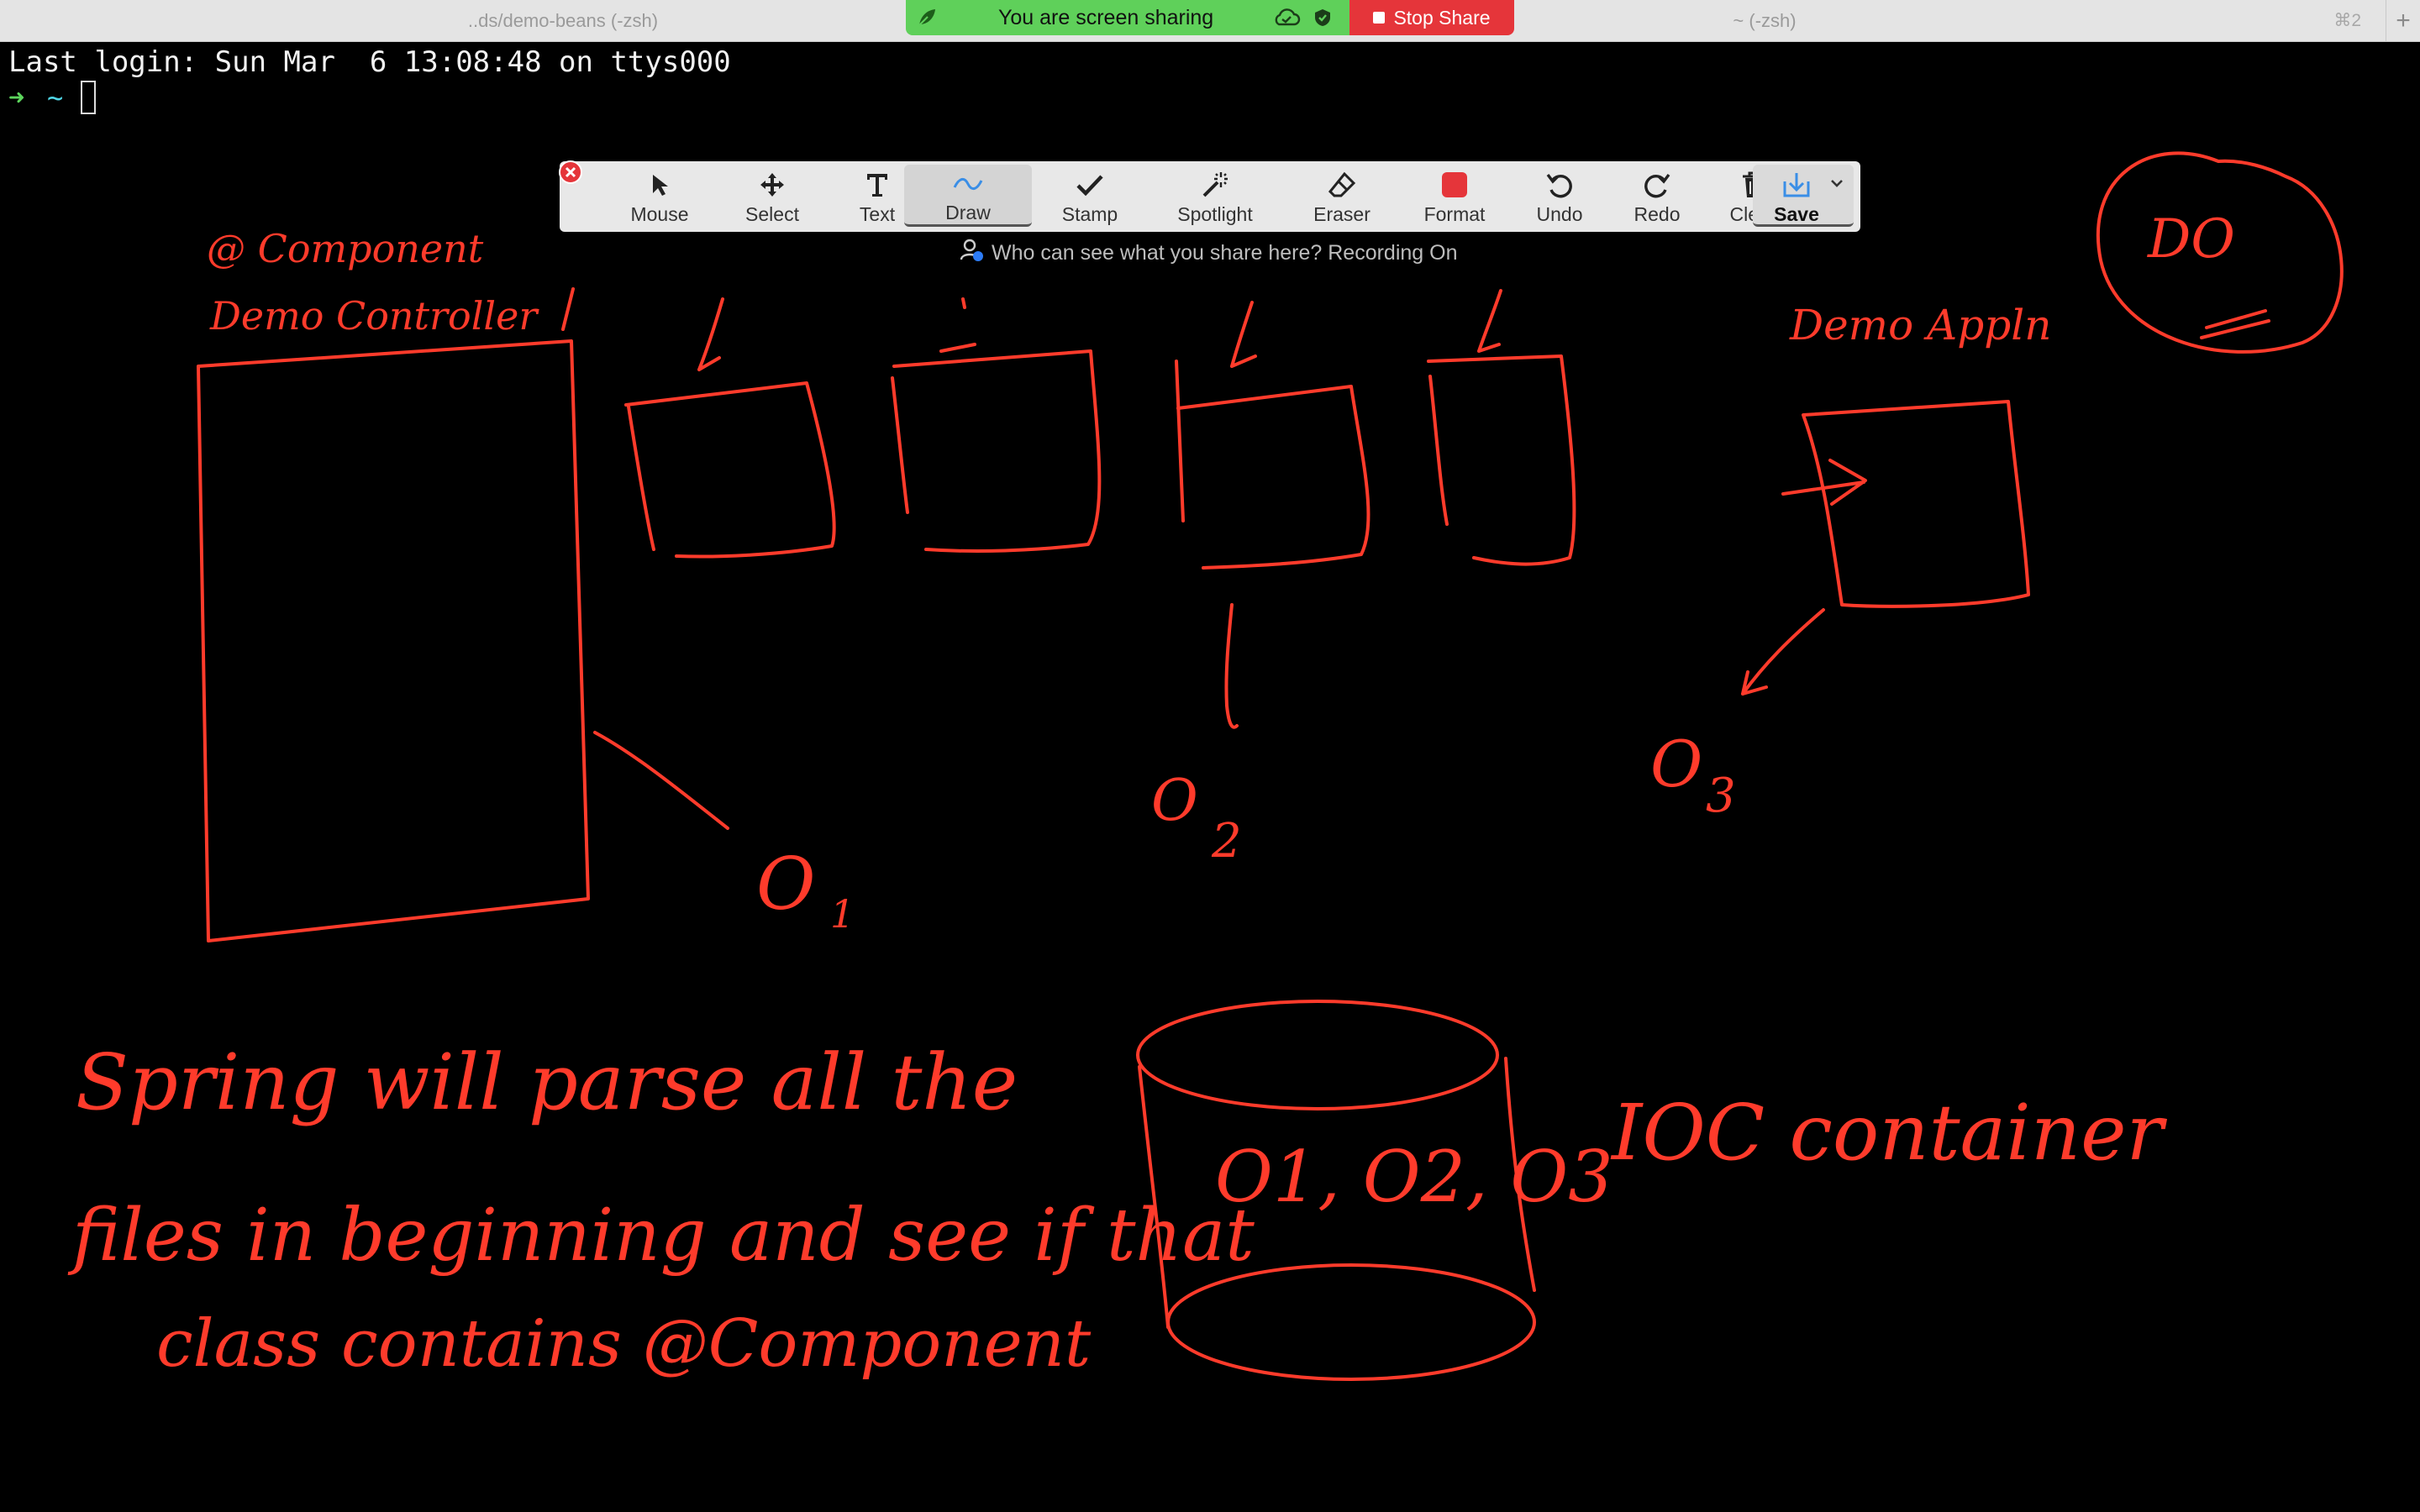 This screenshot has height=1512, width=2420. I want to click on box3-to-o2-line, so click(1231, 666).